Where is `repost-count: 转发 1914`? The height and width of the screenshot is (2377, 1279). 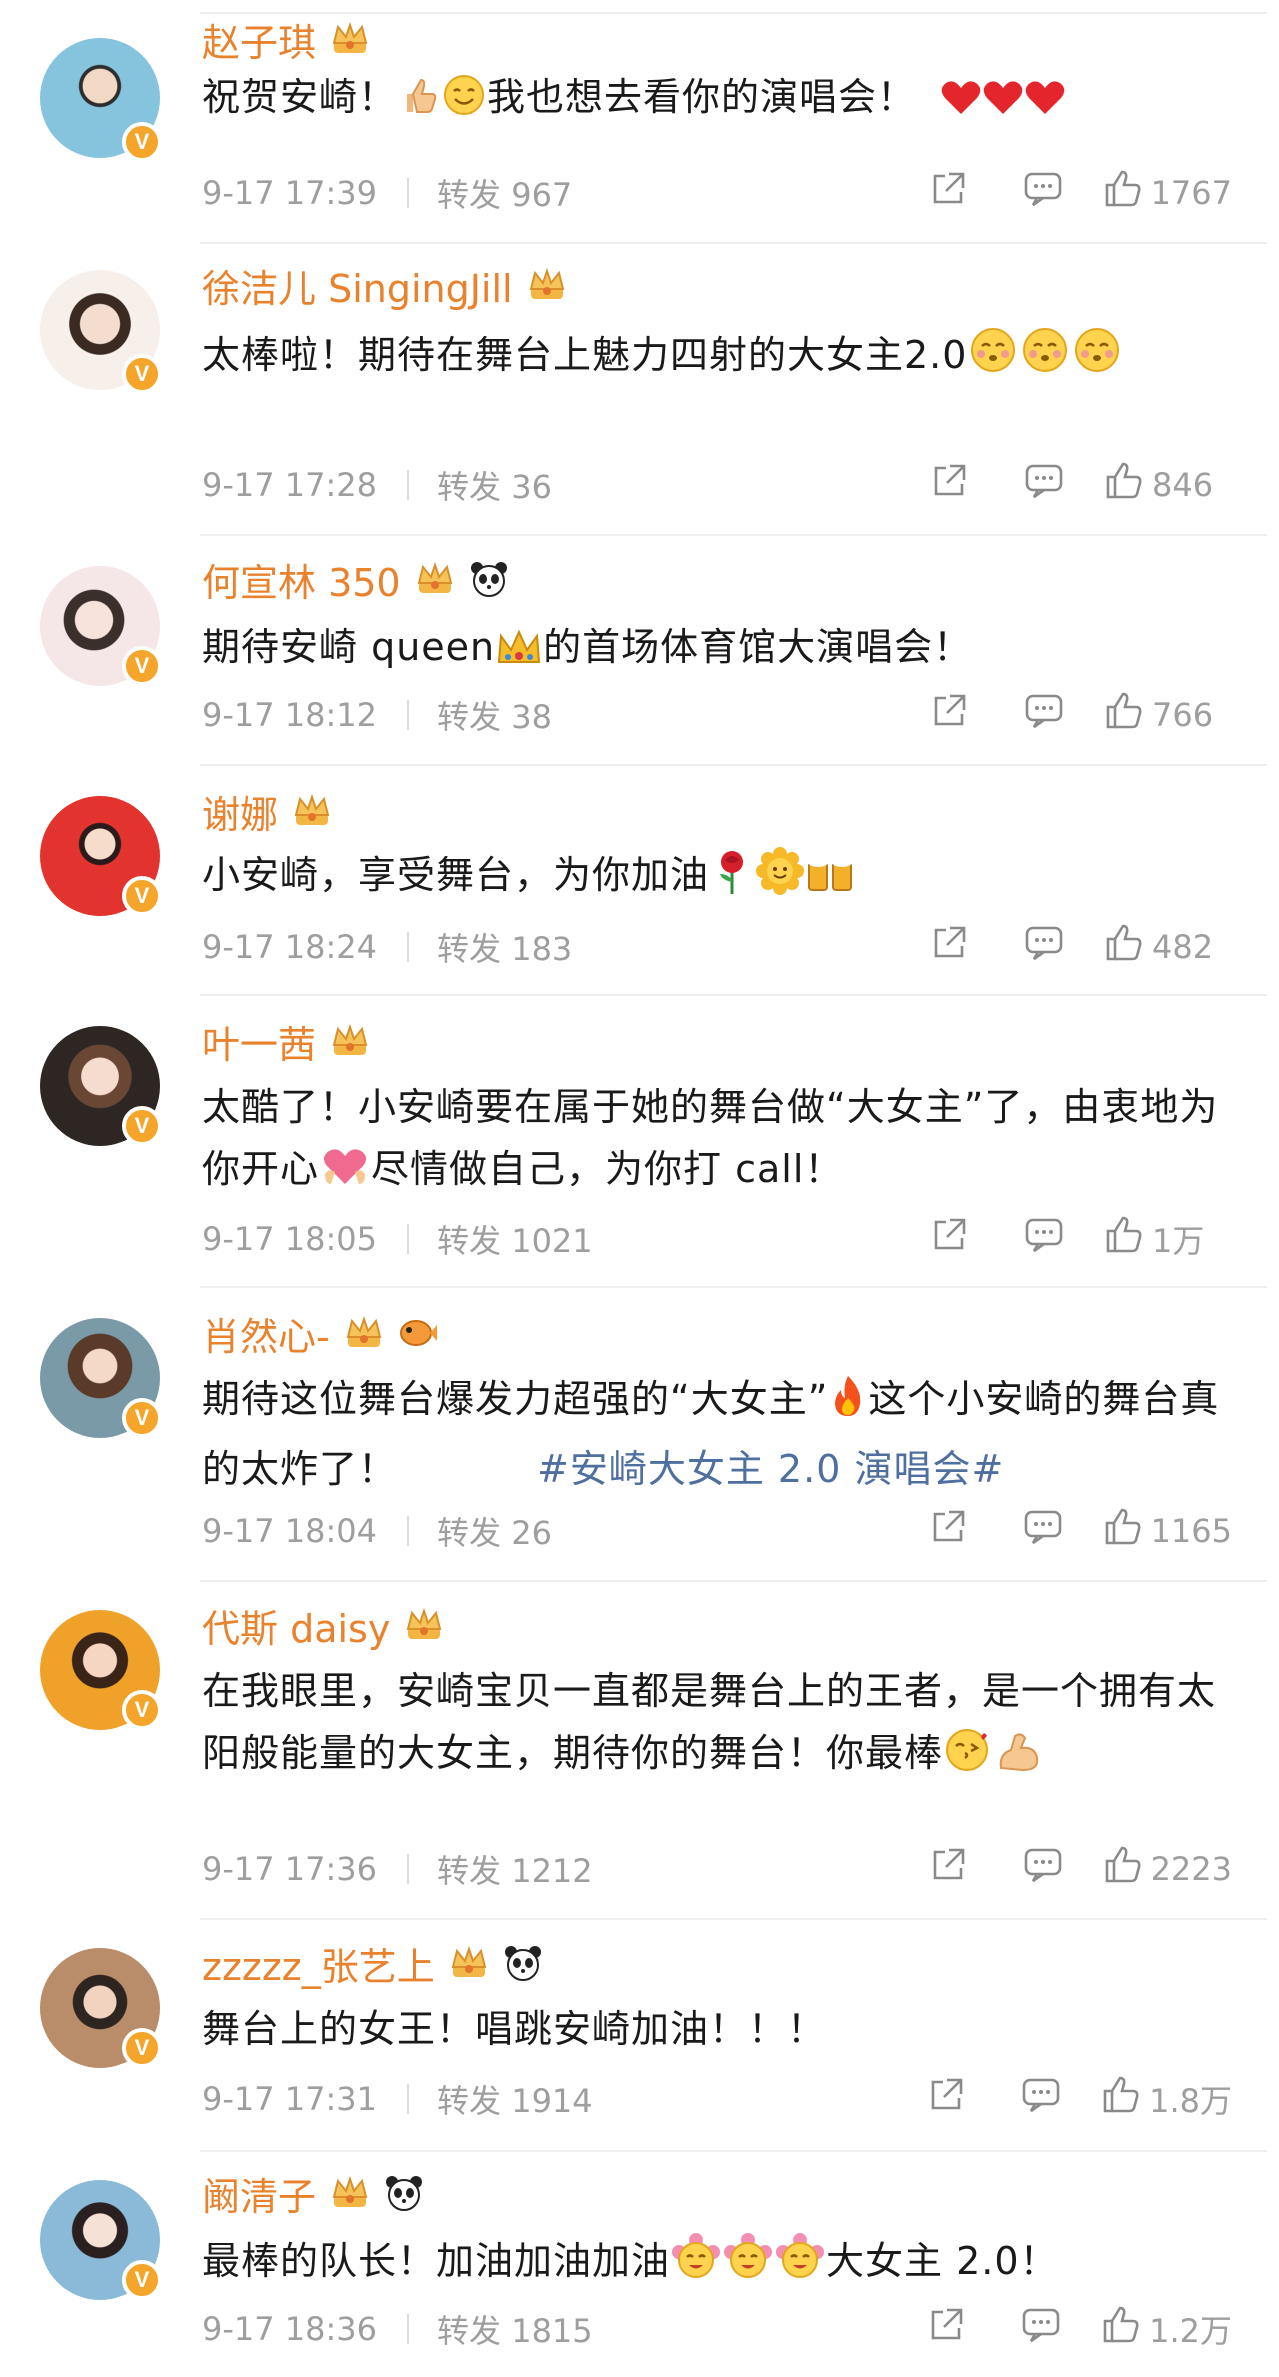 repost-count: 转发 1914 is located at coordinates (515, 2099).